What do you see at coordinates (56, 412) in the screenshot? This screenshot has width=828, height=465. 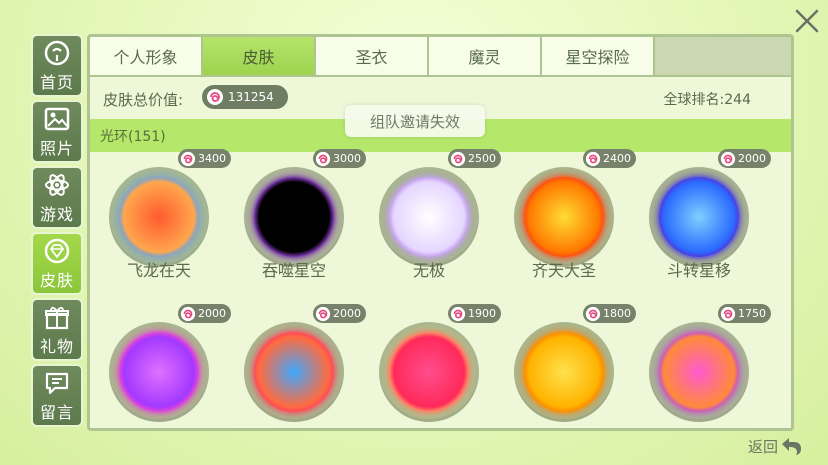 I see `nav-label-messages: 留言` at bounding box center [56, 412].